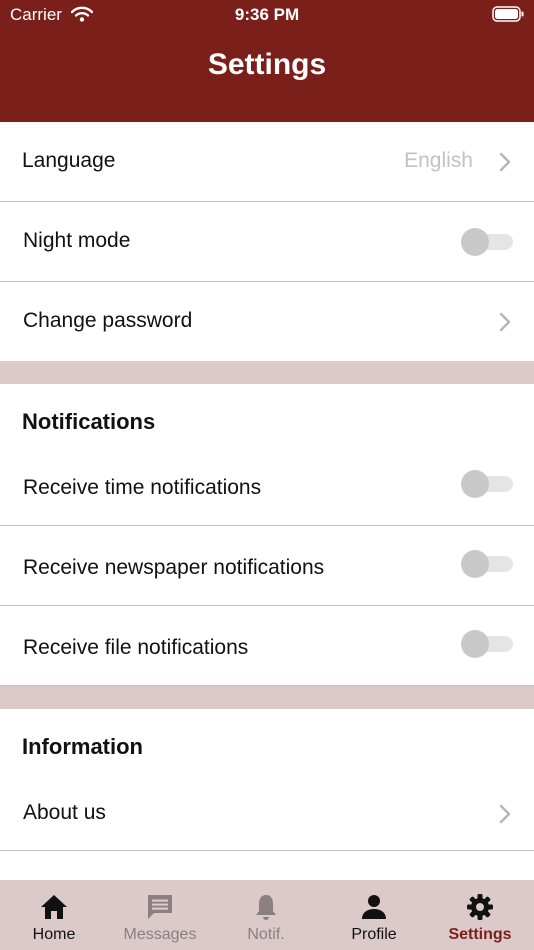 The image size is (534, 950). I want to click on clock: 9:36 PM, so click(267, 14).